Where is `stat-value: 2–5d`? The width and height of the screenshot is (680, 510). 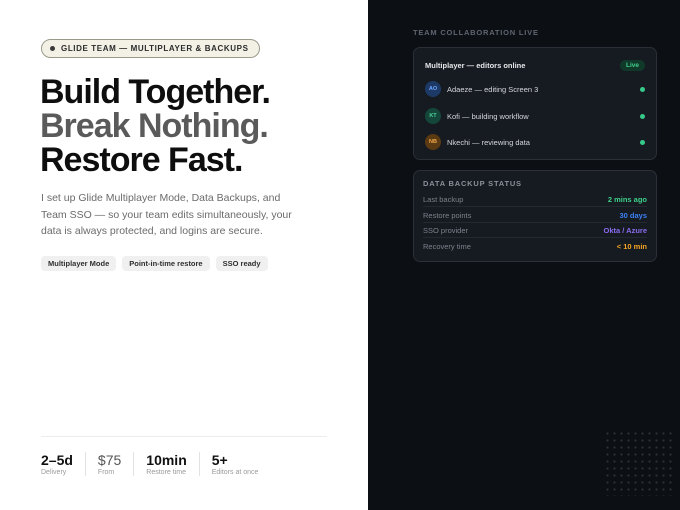 stat-value: 2–5d is located at coordinates (57, 460).